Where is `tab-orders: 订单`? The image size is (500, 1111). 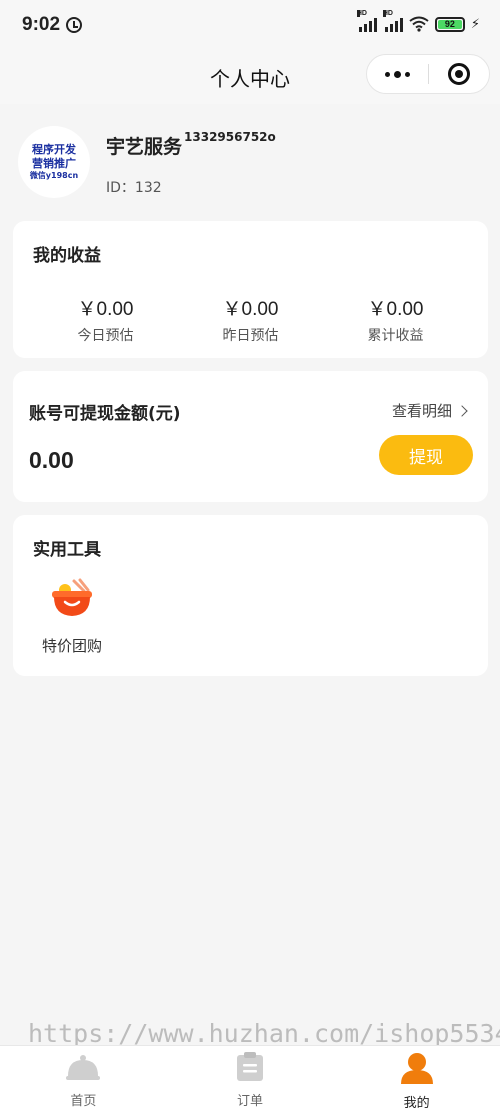 tab-orders: 订单 is located at coordinates (250, 1078).